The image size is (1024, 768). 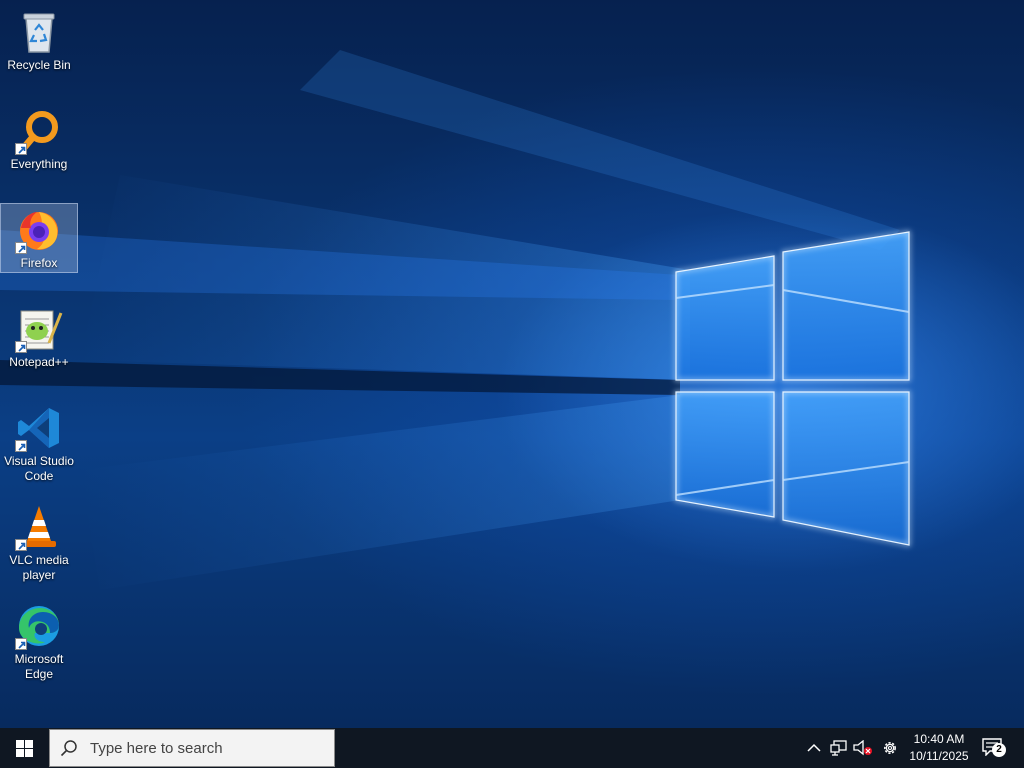 I want to click on network-tray-button, so click(x=839, y=748).